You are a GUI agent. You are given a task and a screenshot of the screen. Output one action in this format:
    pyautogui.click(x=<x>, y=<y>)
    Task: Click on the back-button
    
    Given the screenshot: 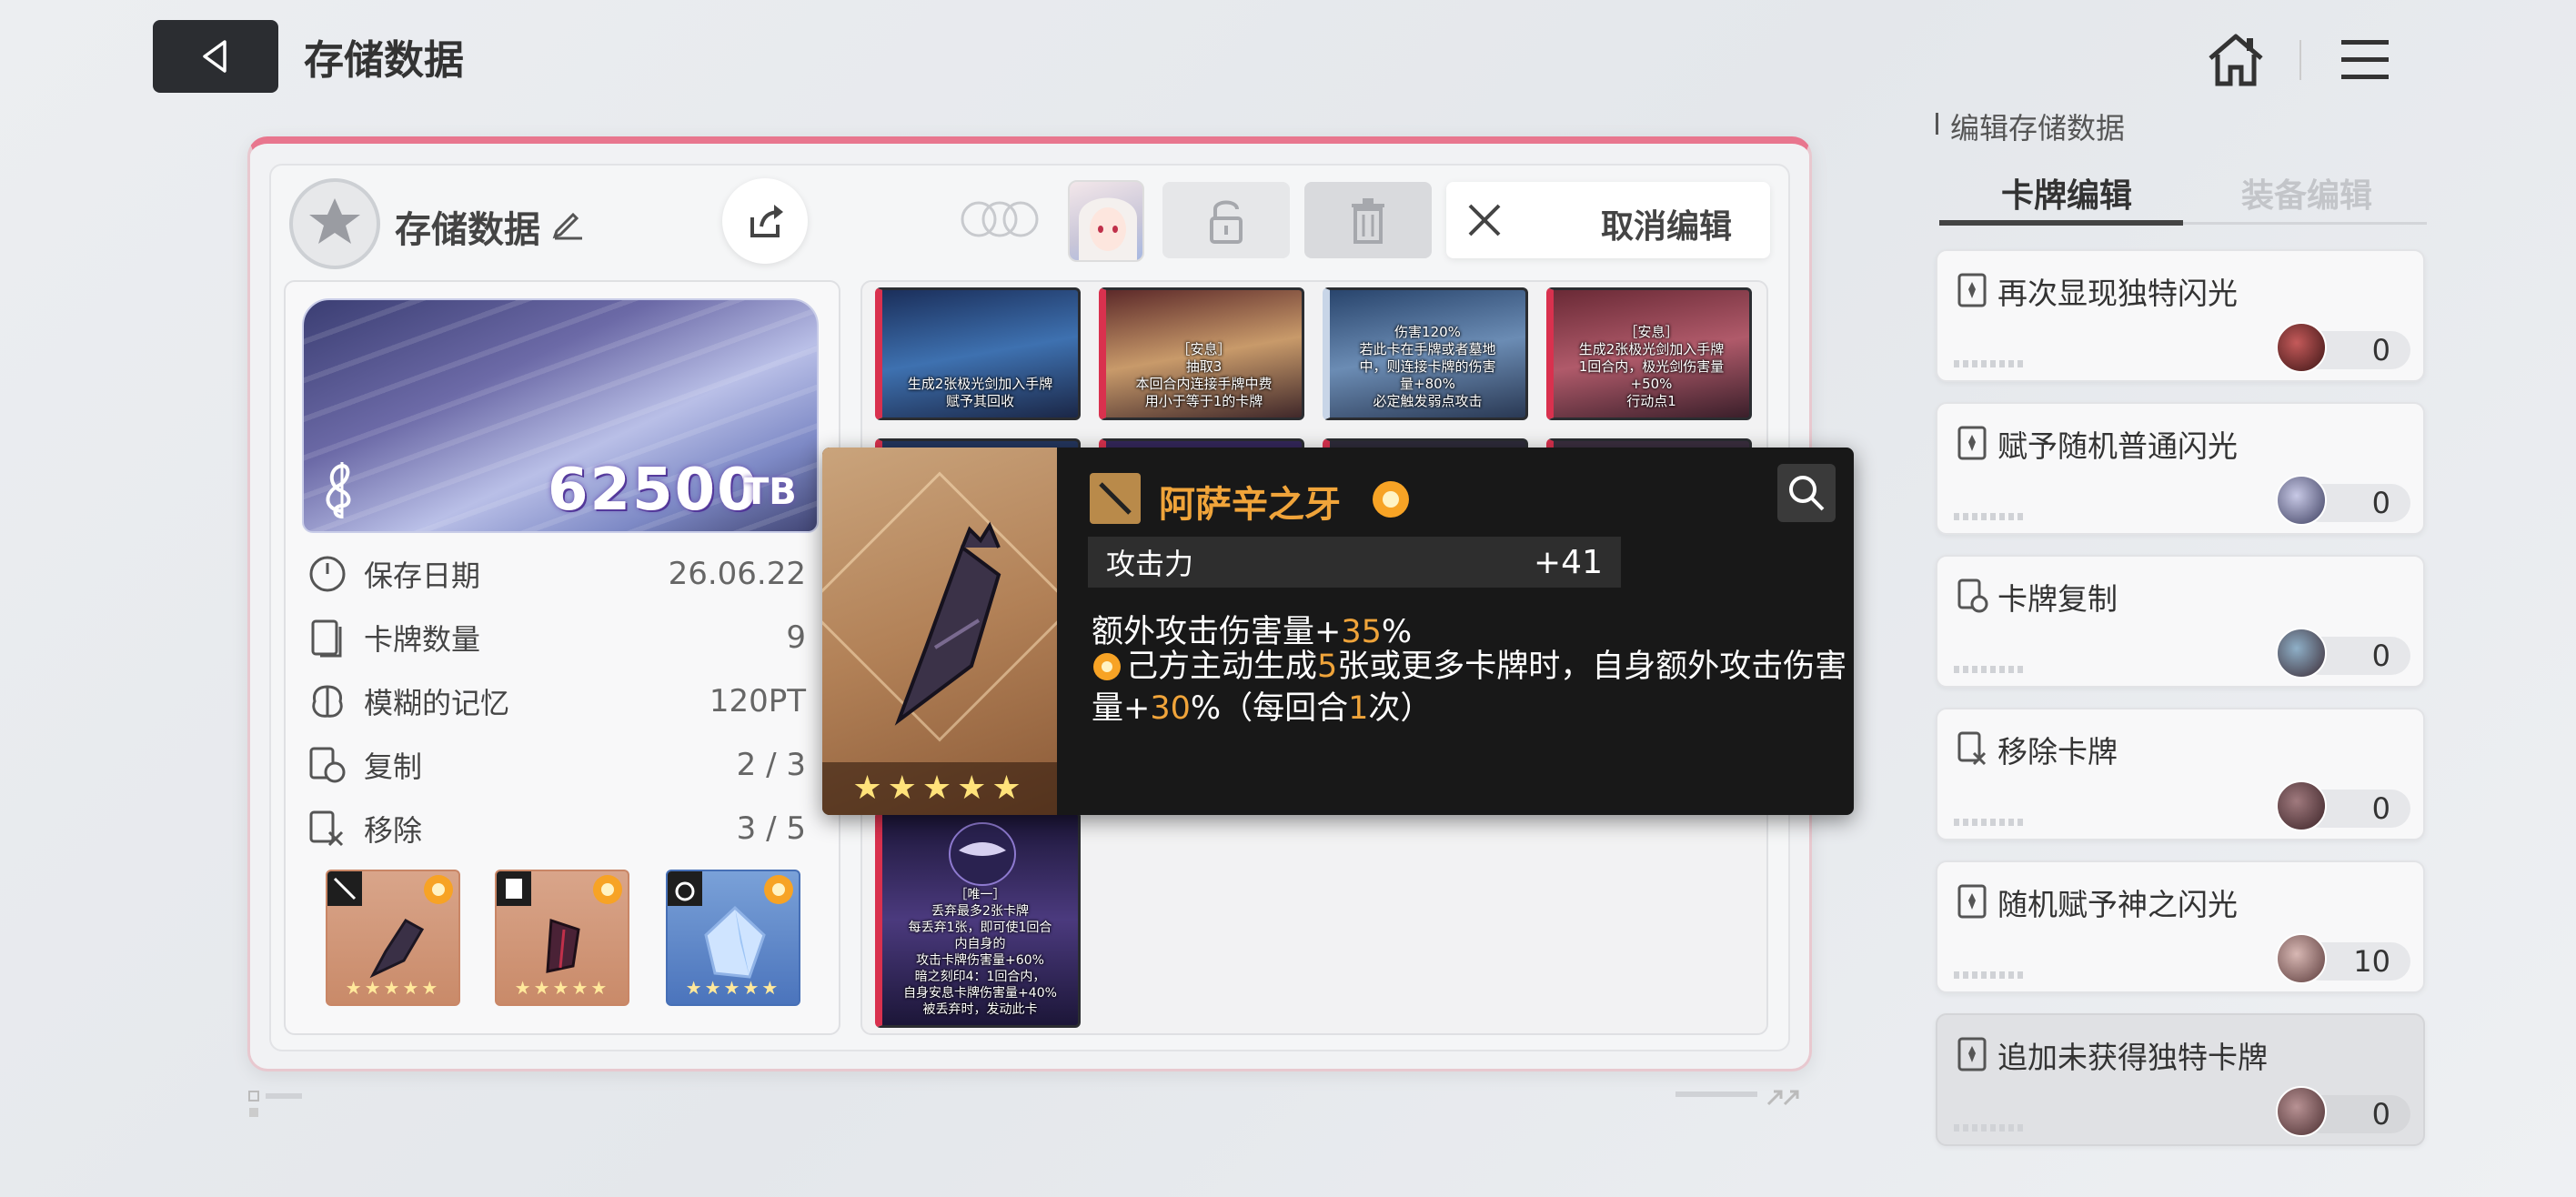 What is the action you would take?
    pyautogui.click(x=215, y=56)
    